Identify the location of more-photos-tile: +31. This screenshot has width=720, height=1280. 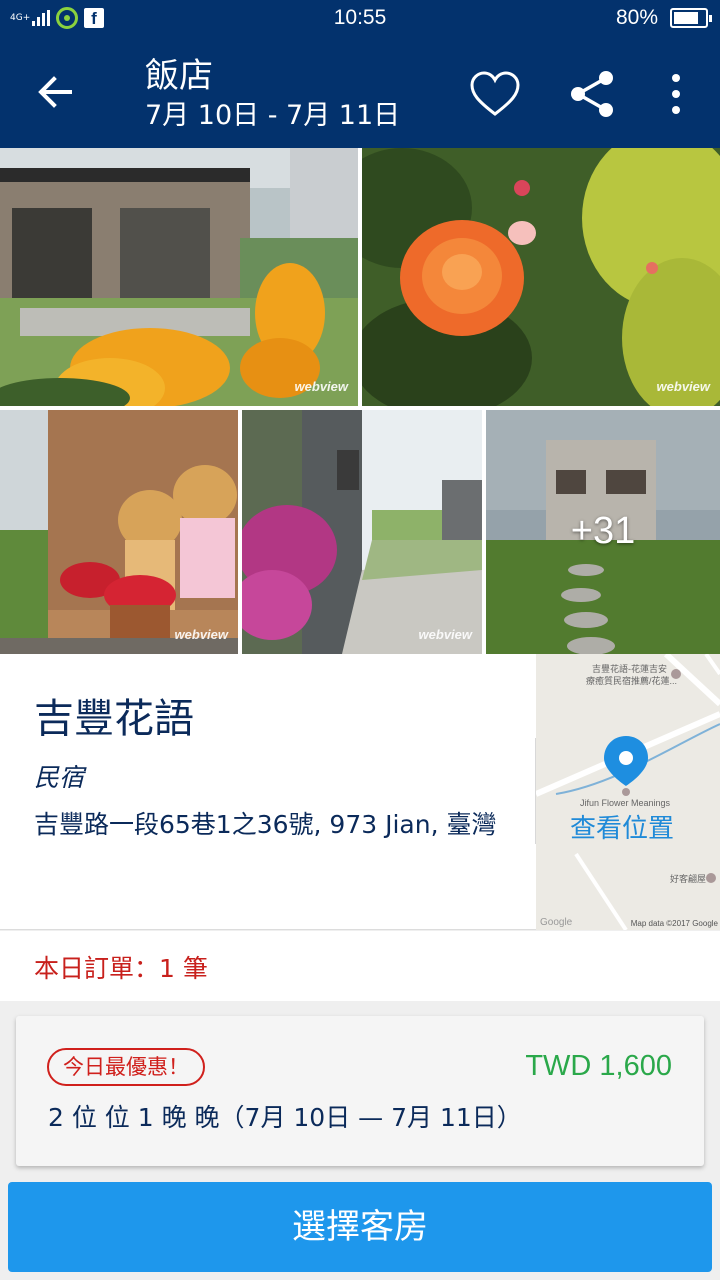
(603, 532).